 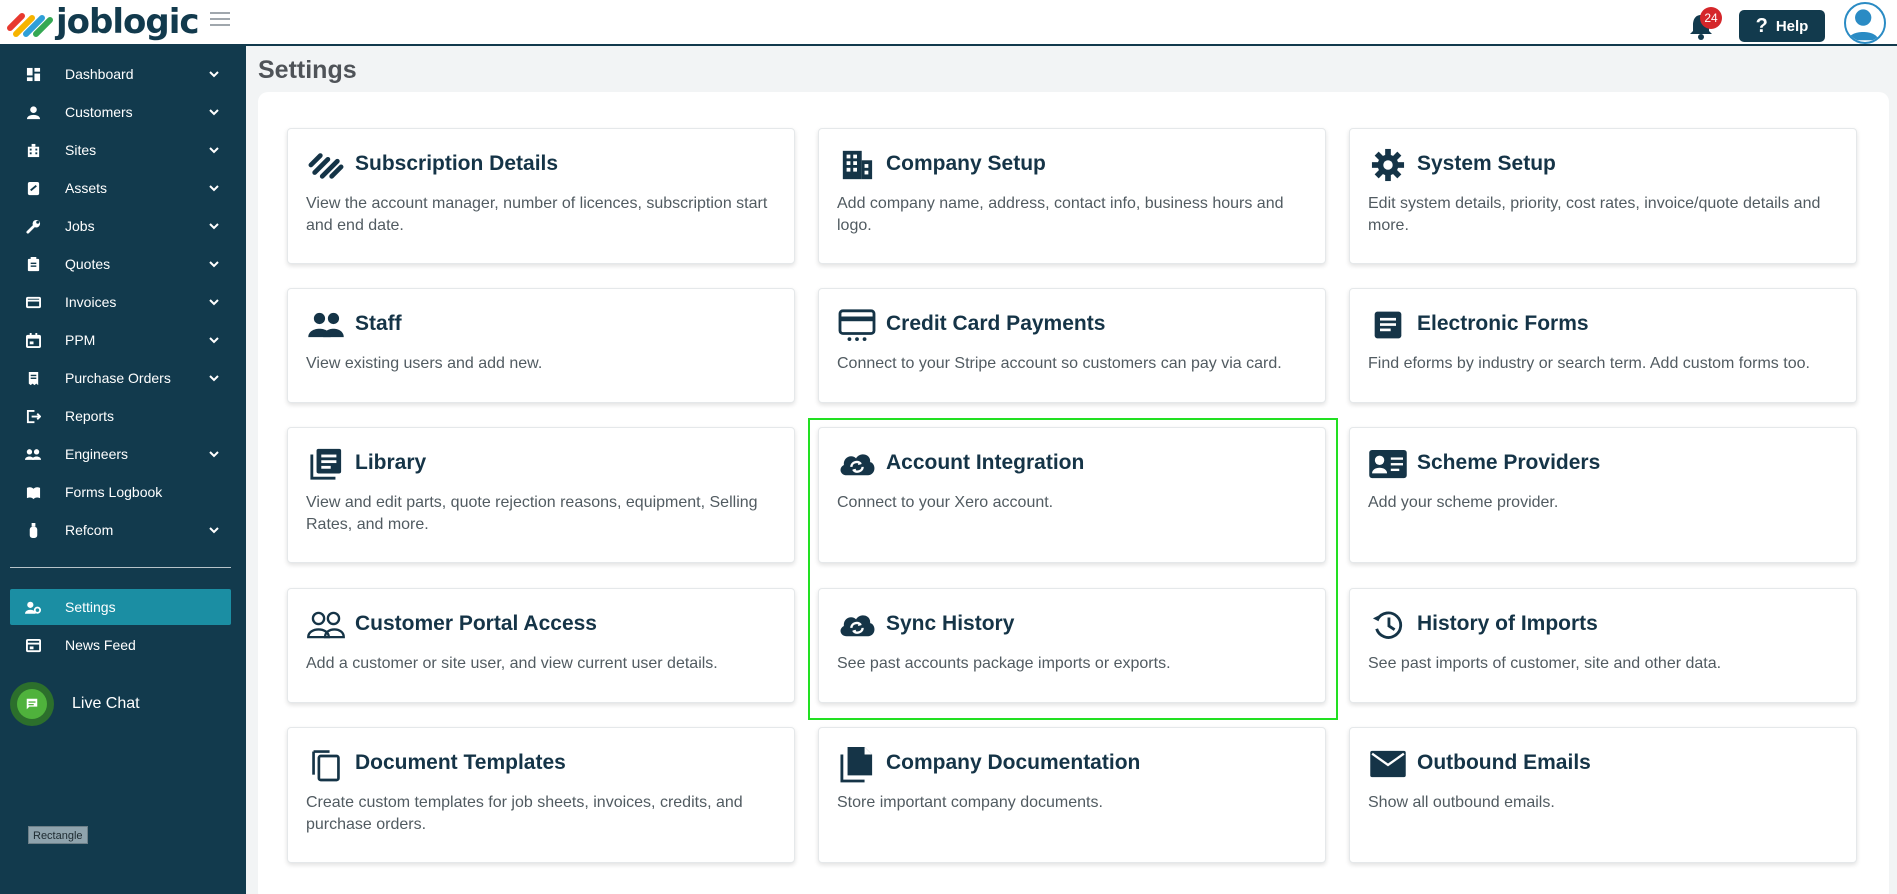 What do you see at coordinates (120, 74) in the screenshot?
I see `sidebar-item-dashboard: Dashboard` at bounding box center [120, 74].